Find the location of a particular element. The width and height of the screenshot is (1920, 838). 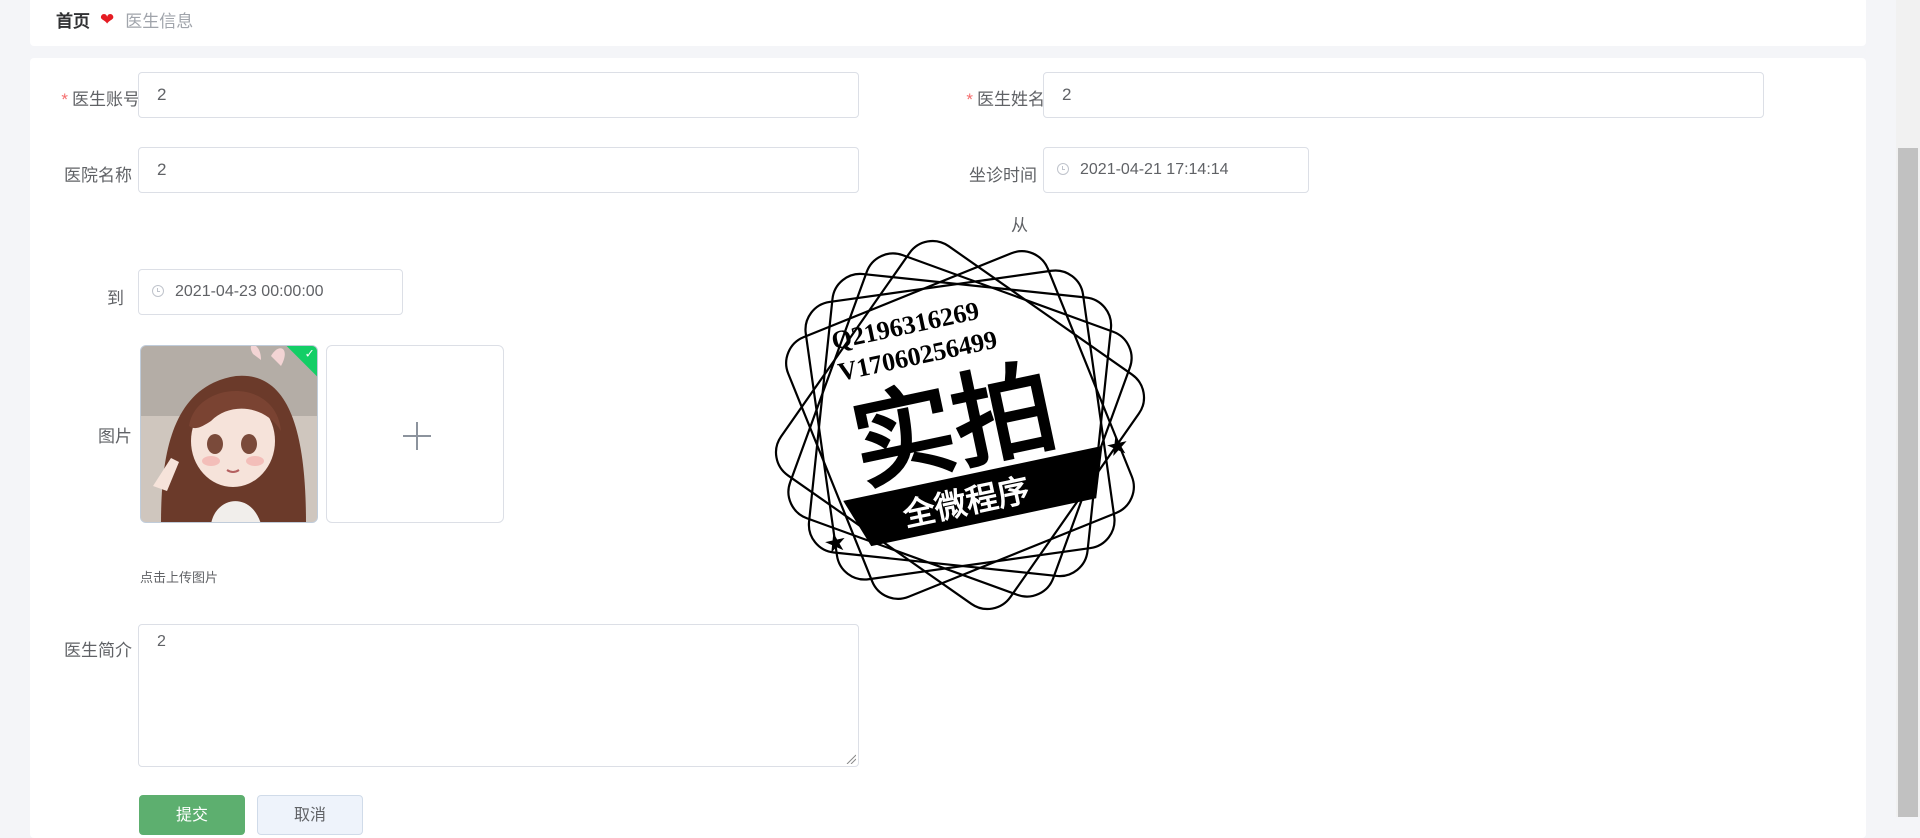

upload-tip: 点击上传图片 is located at coordinates (179, 577).